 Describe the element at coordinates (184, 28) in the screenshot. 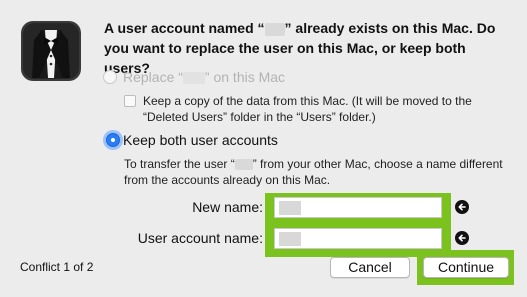

I see `heading-part-1: A user account named “` at that location.